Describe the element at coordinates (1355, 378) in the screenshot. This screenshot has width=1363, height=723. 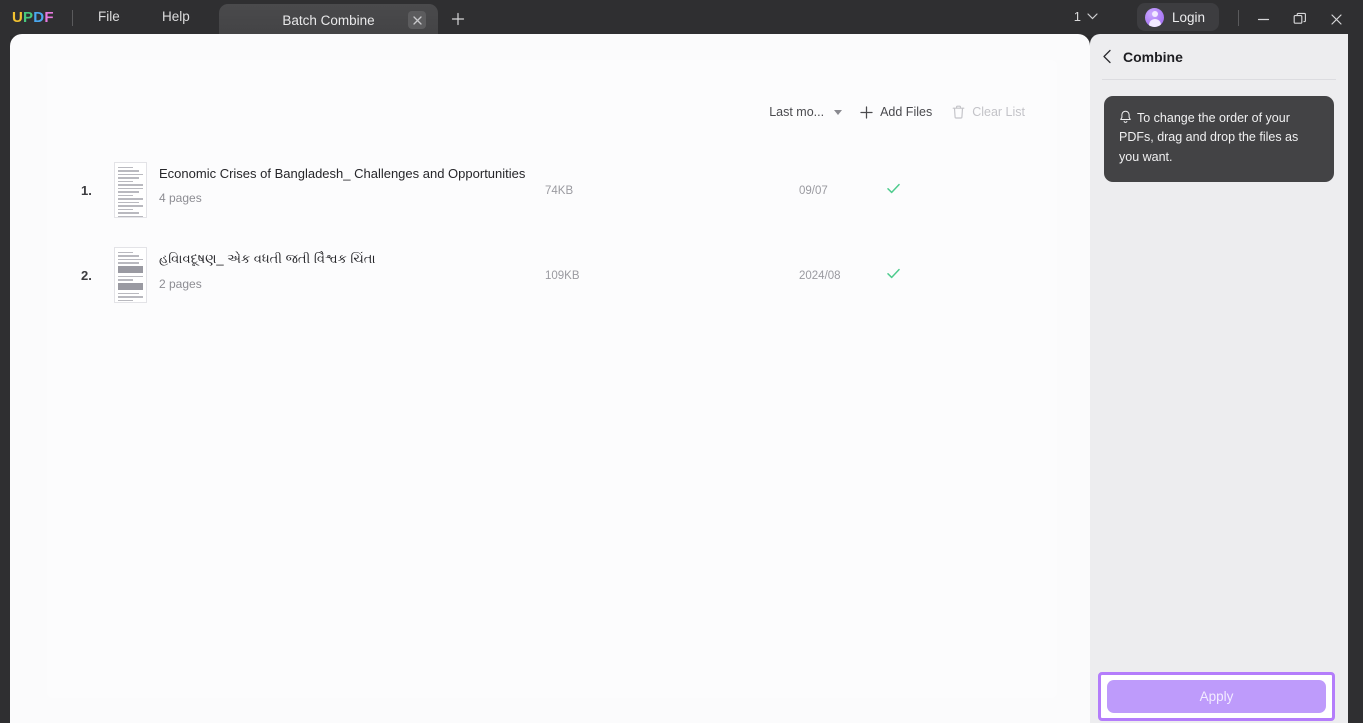
I see `window-right-edge` at that location.